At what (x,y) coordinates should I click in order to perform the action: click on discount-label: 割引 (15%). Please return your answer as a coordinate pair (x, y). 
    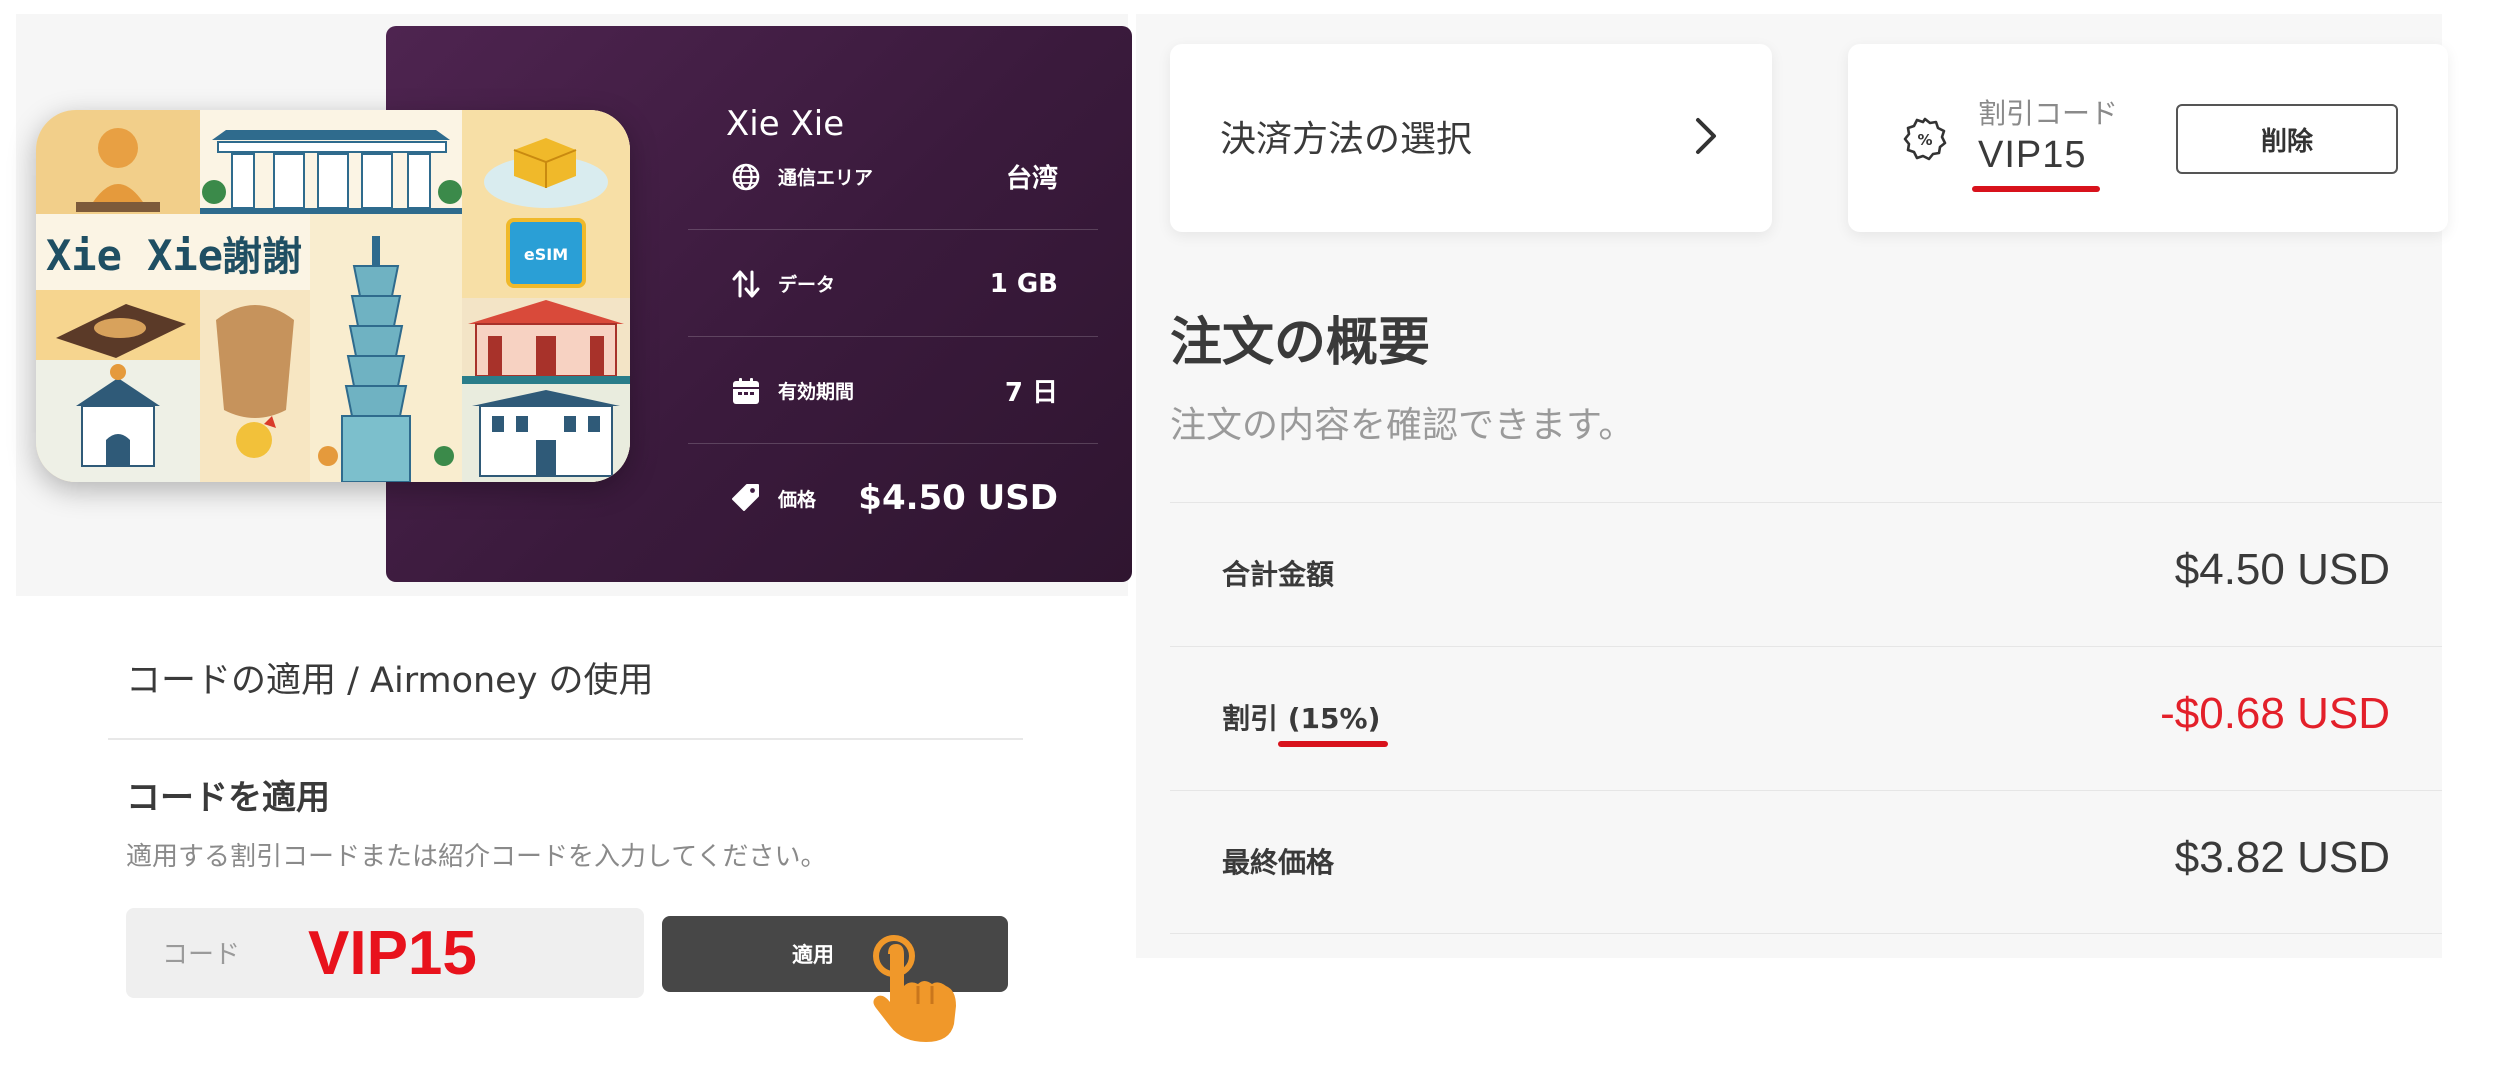
    Looking at the image, I should click on (1301, 718).